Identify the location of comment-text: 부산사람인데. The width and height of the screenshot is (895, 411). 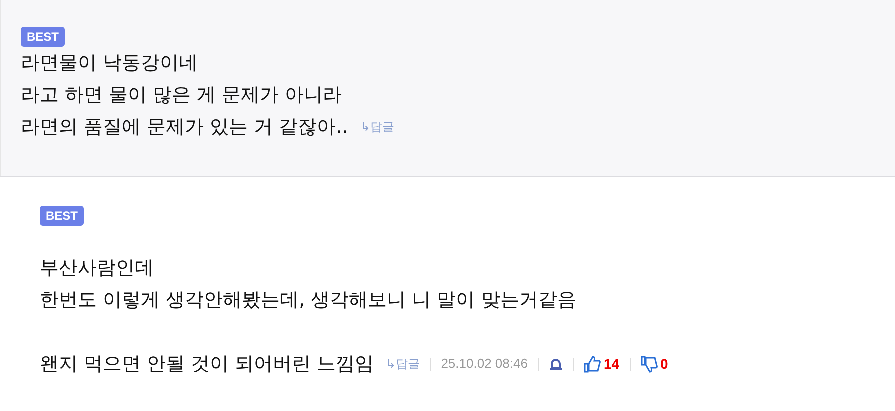
(97, 268).